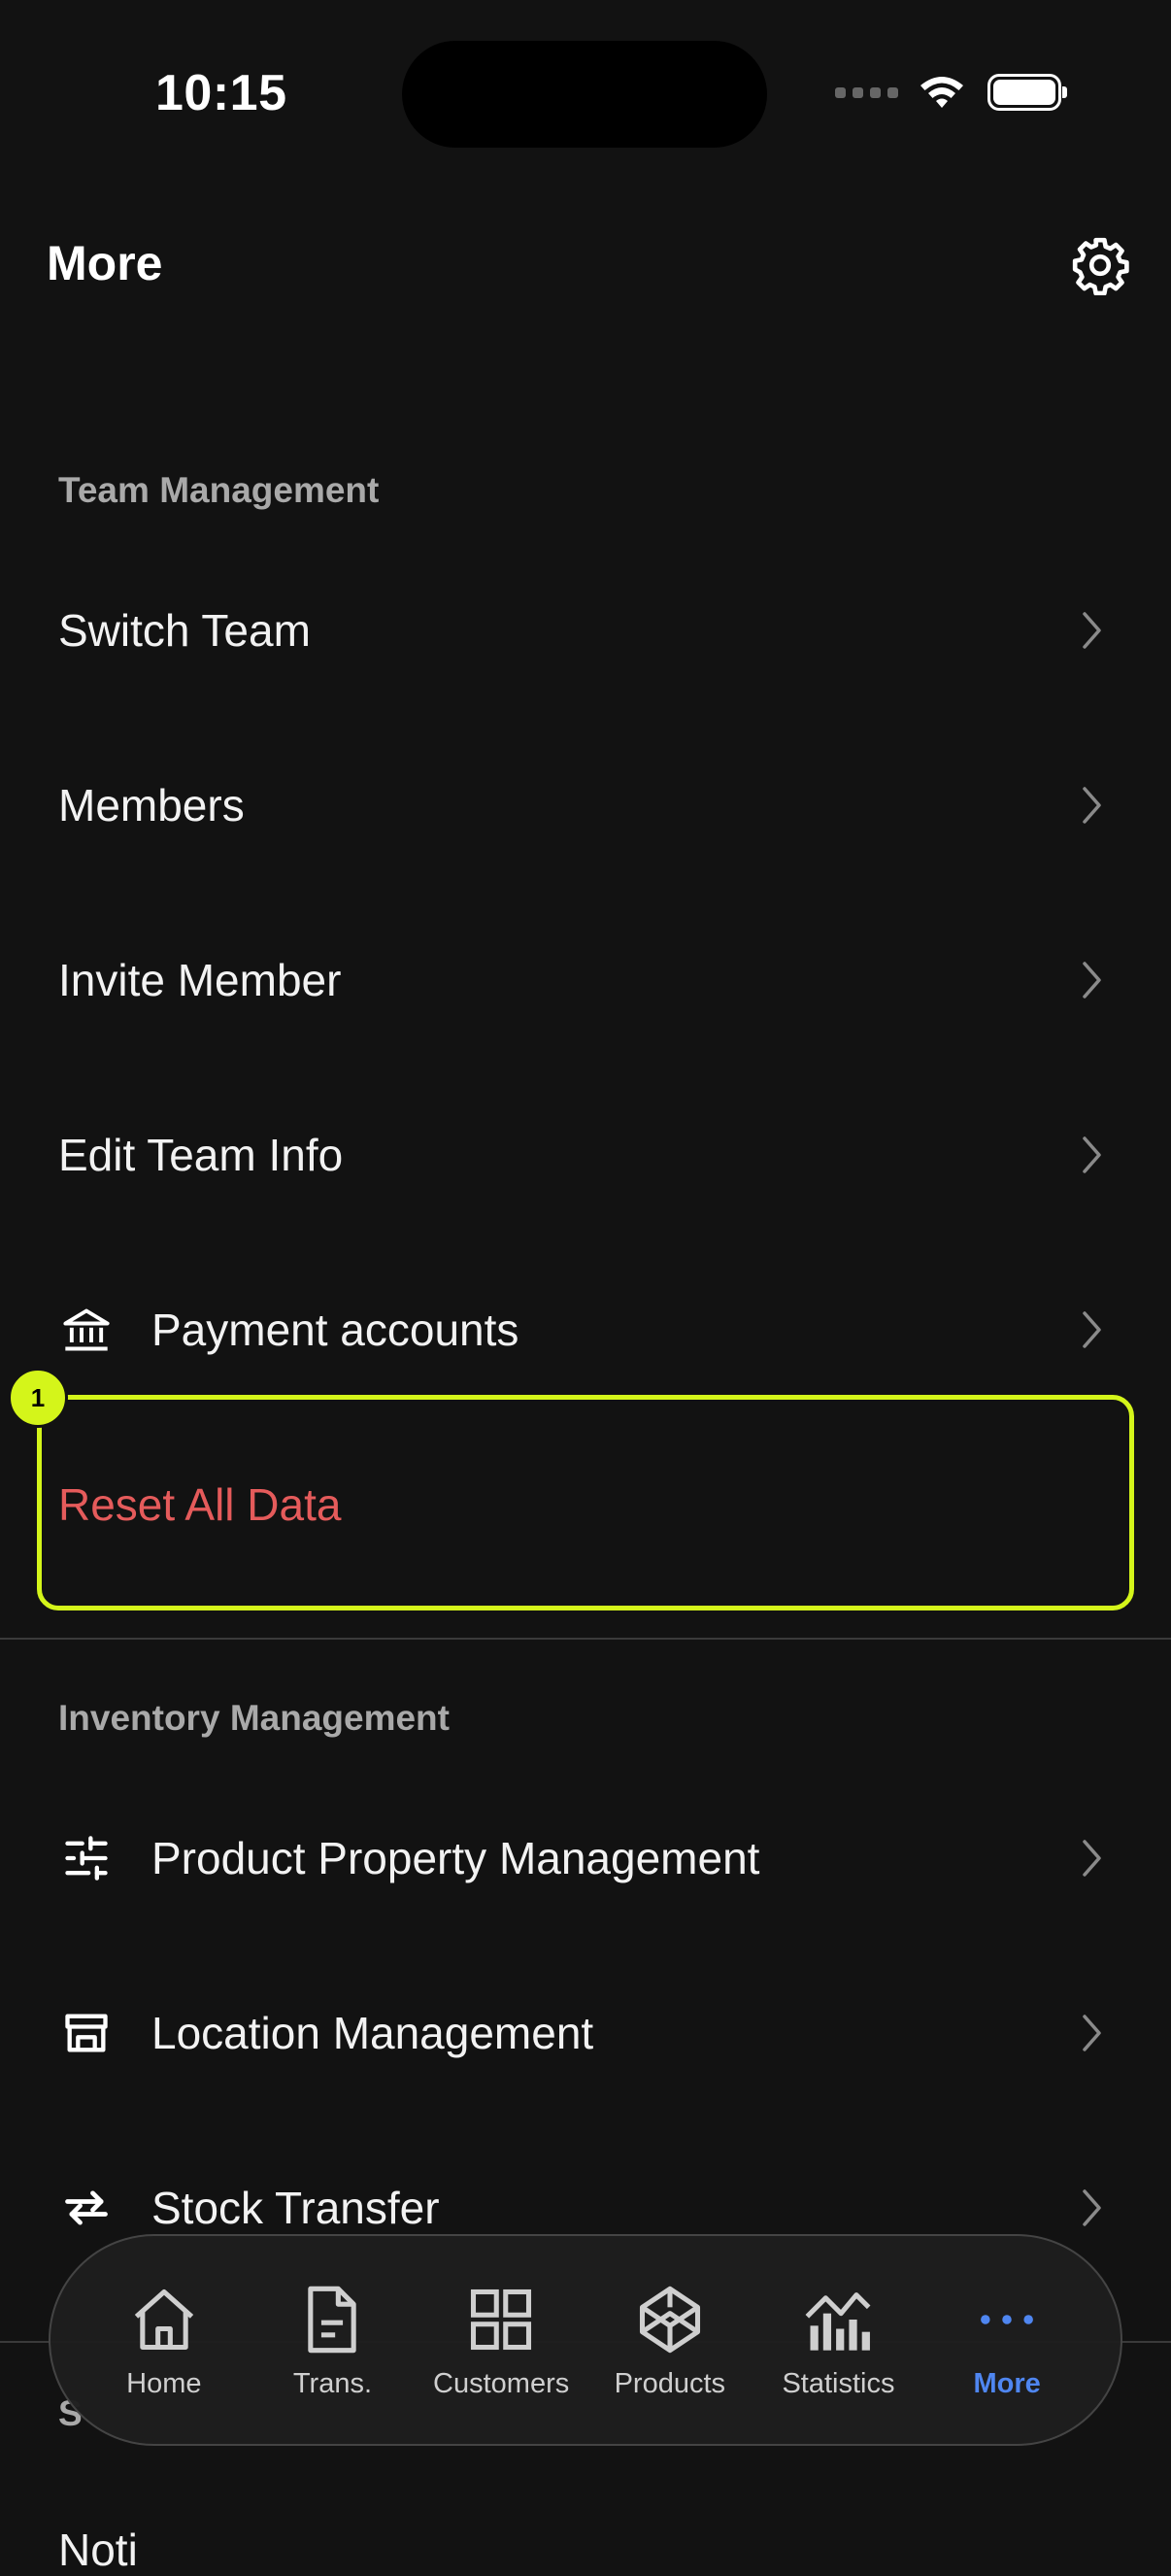 This screenshot has width=1171, height=2576. I want to click on menu-item-label: Location Management, so click(372, 2033).